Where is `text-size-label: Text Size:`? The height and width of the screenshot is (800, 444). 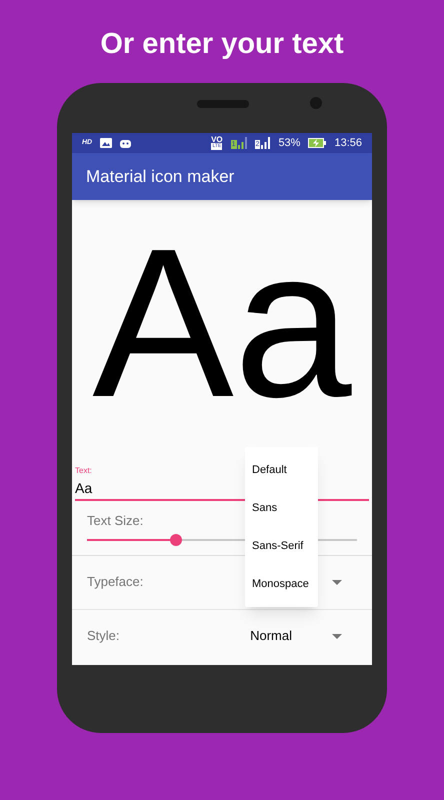 text-size-label: Text Size: is located at coordinates (115, 521).